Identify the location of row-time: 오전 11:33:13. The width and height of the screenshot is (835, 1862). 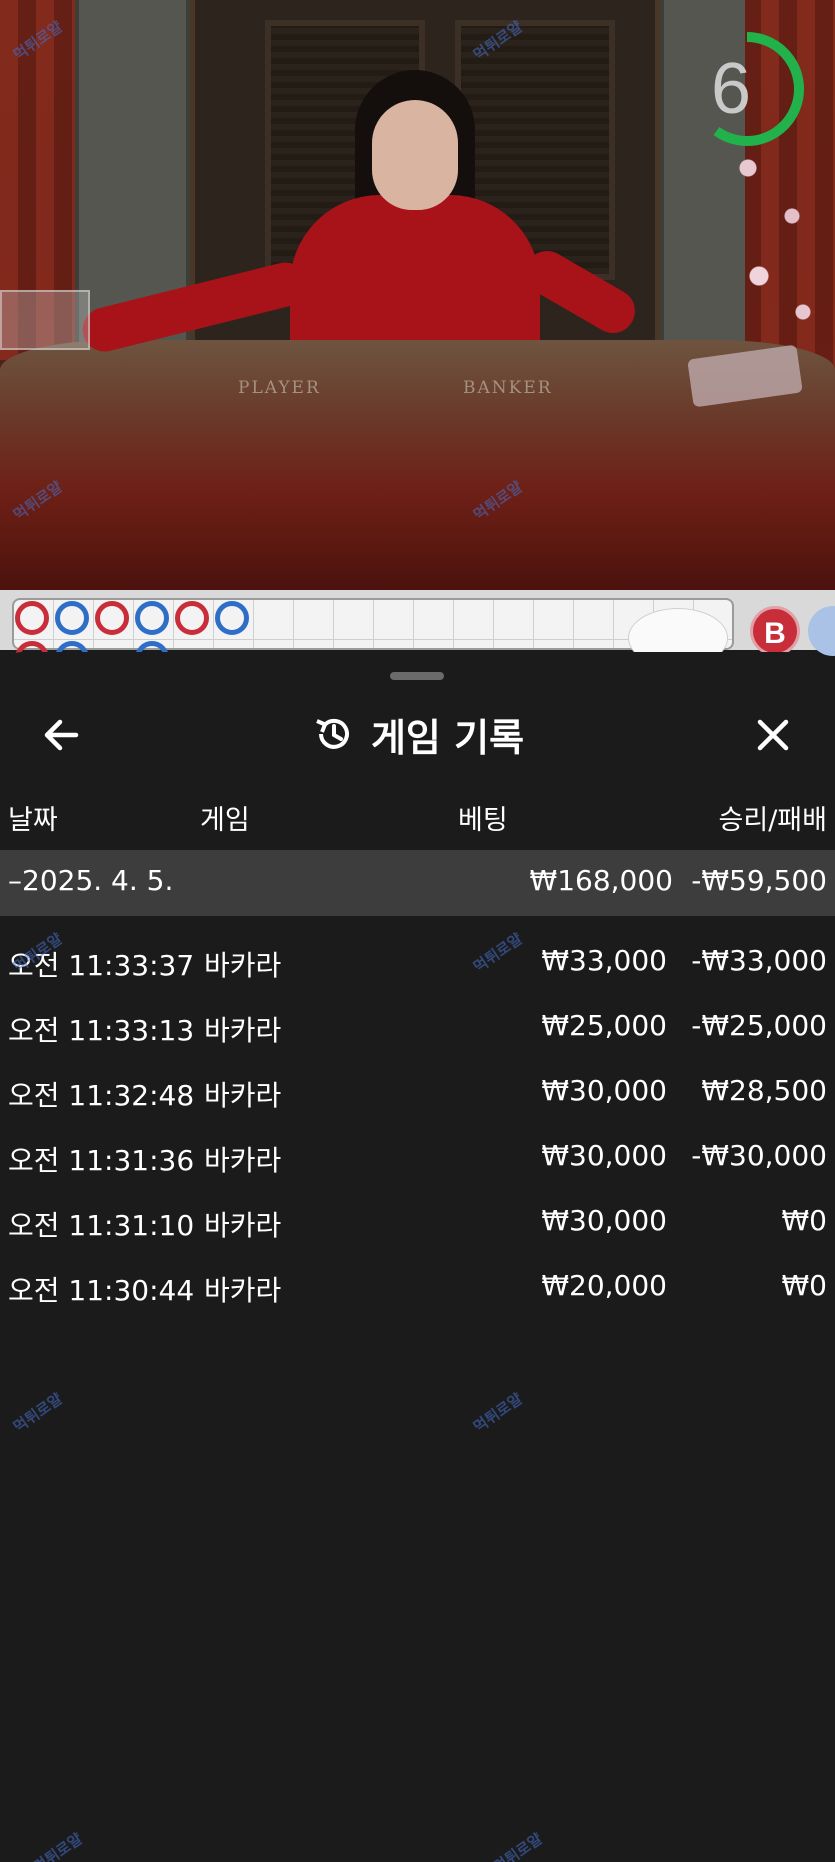
(101, 1030).